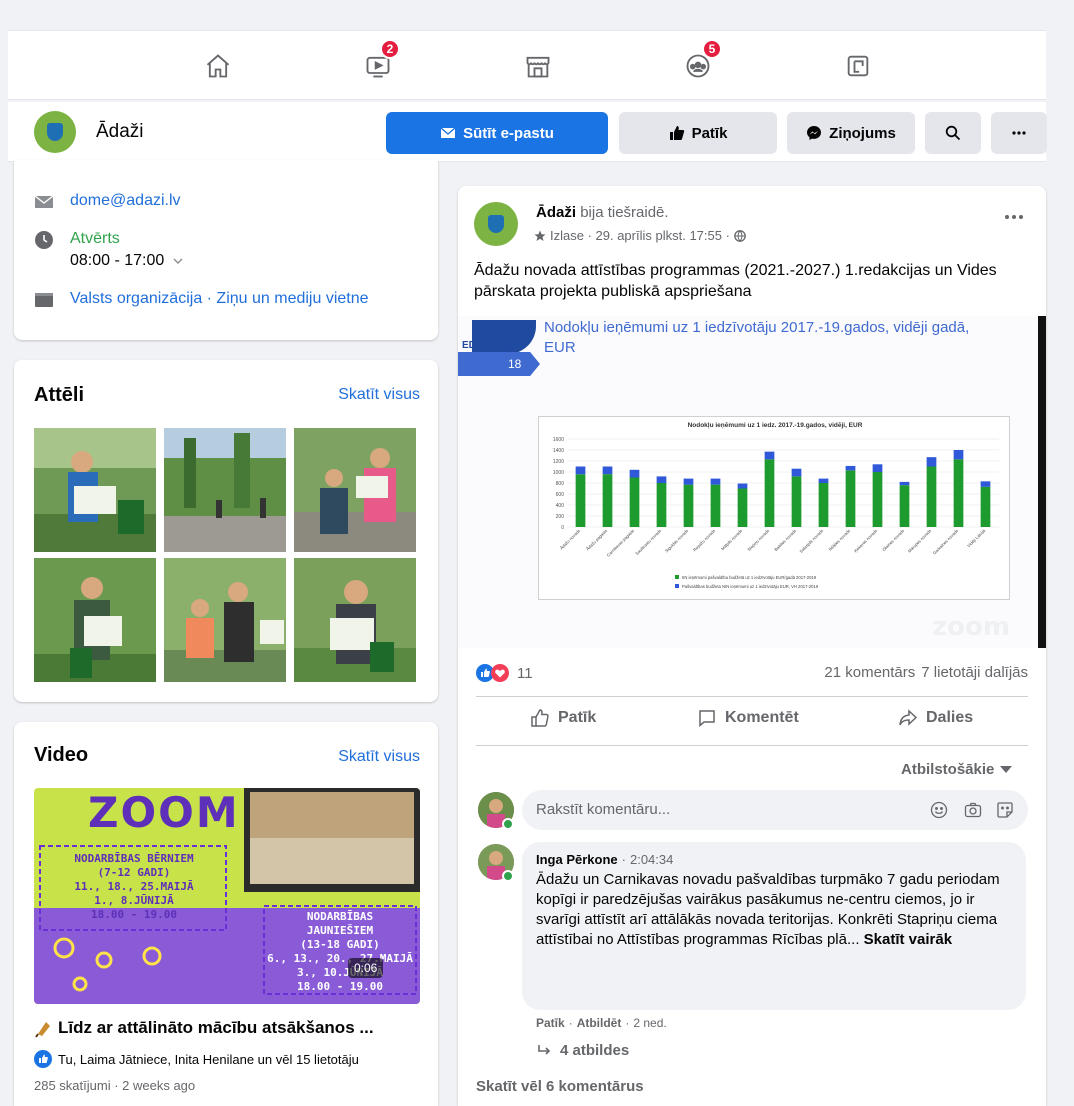 The height and width of the screenshot is (1106, 1074). I want to click on open-status: Atvērts, so click(95, 238).